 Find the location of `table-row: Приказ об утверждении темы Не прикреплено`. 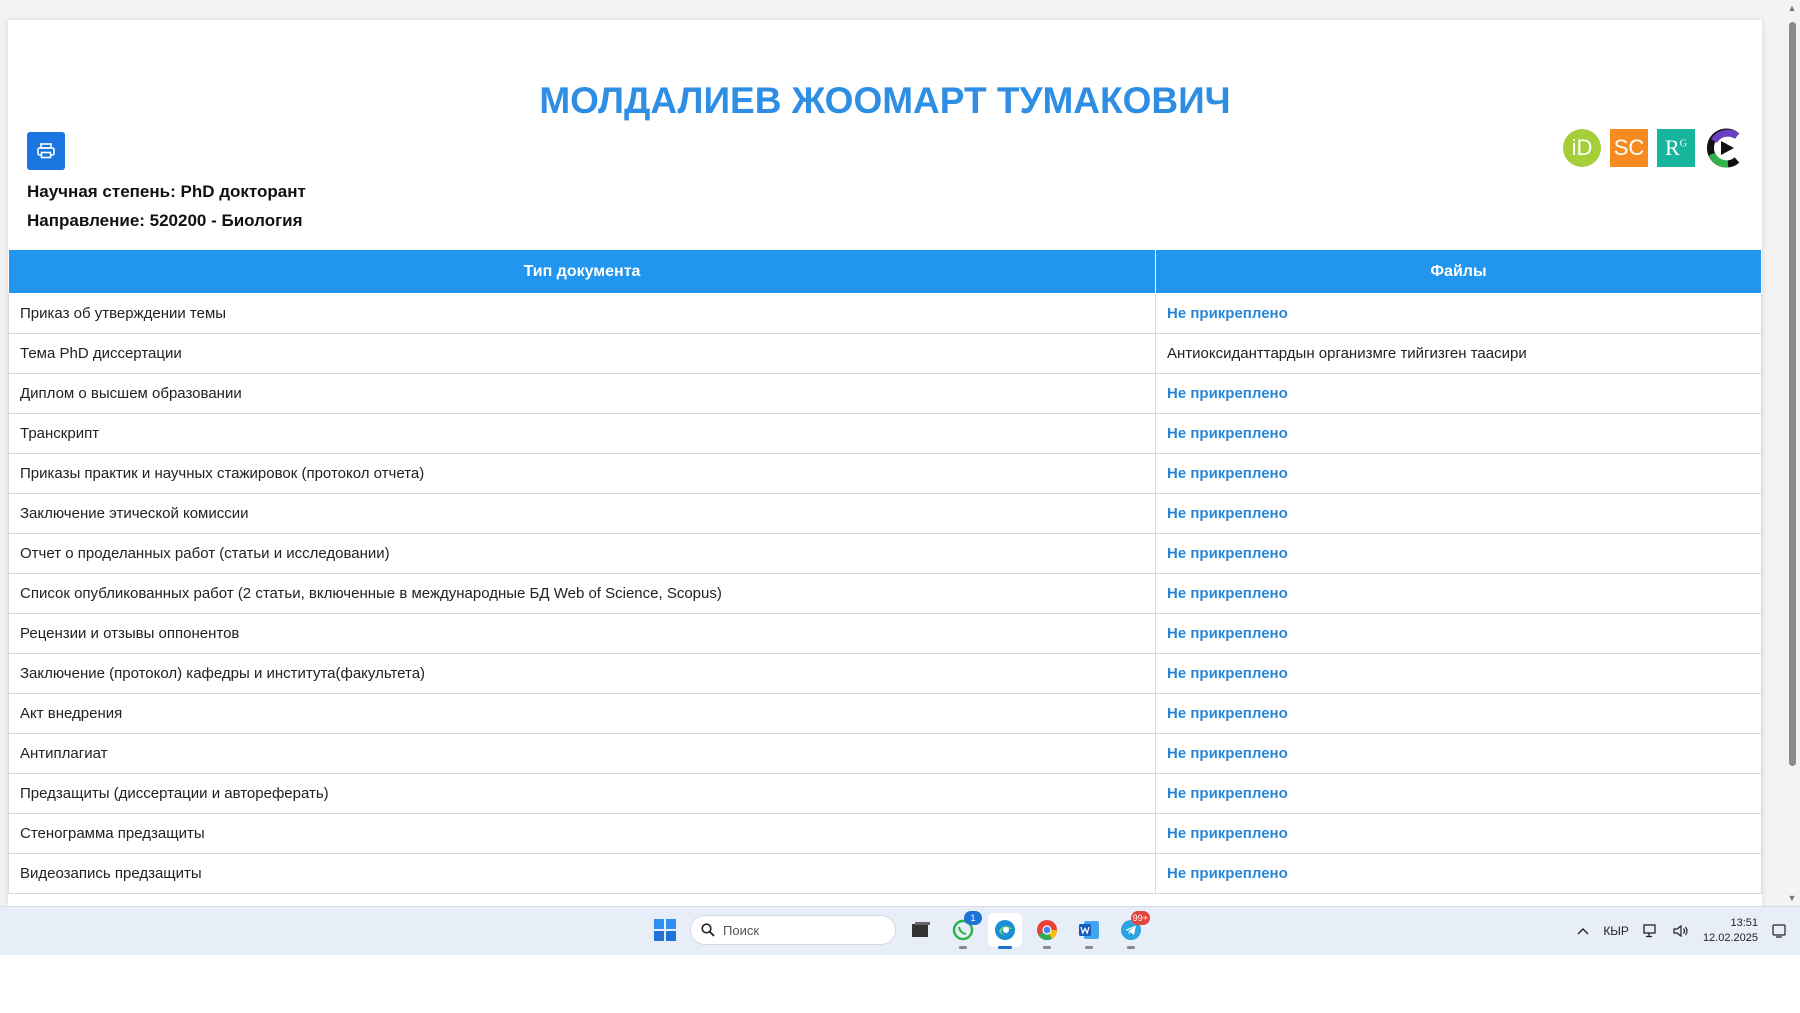

table-row: Приказ об утверждении темы Не прикреплено is located at coordinates (885, 313).